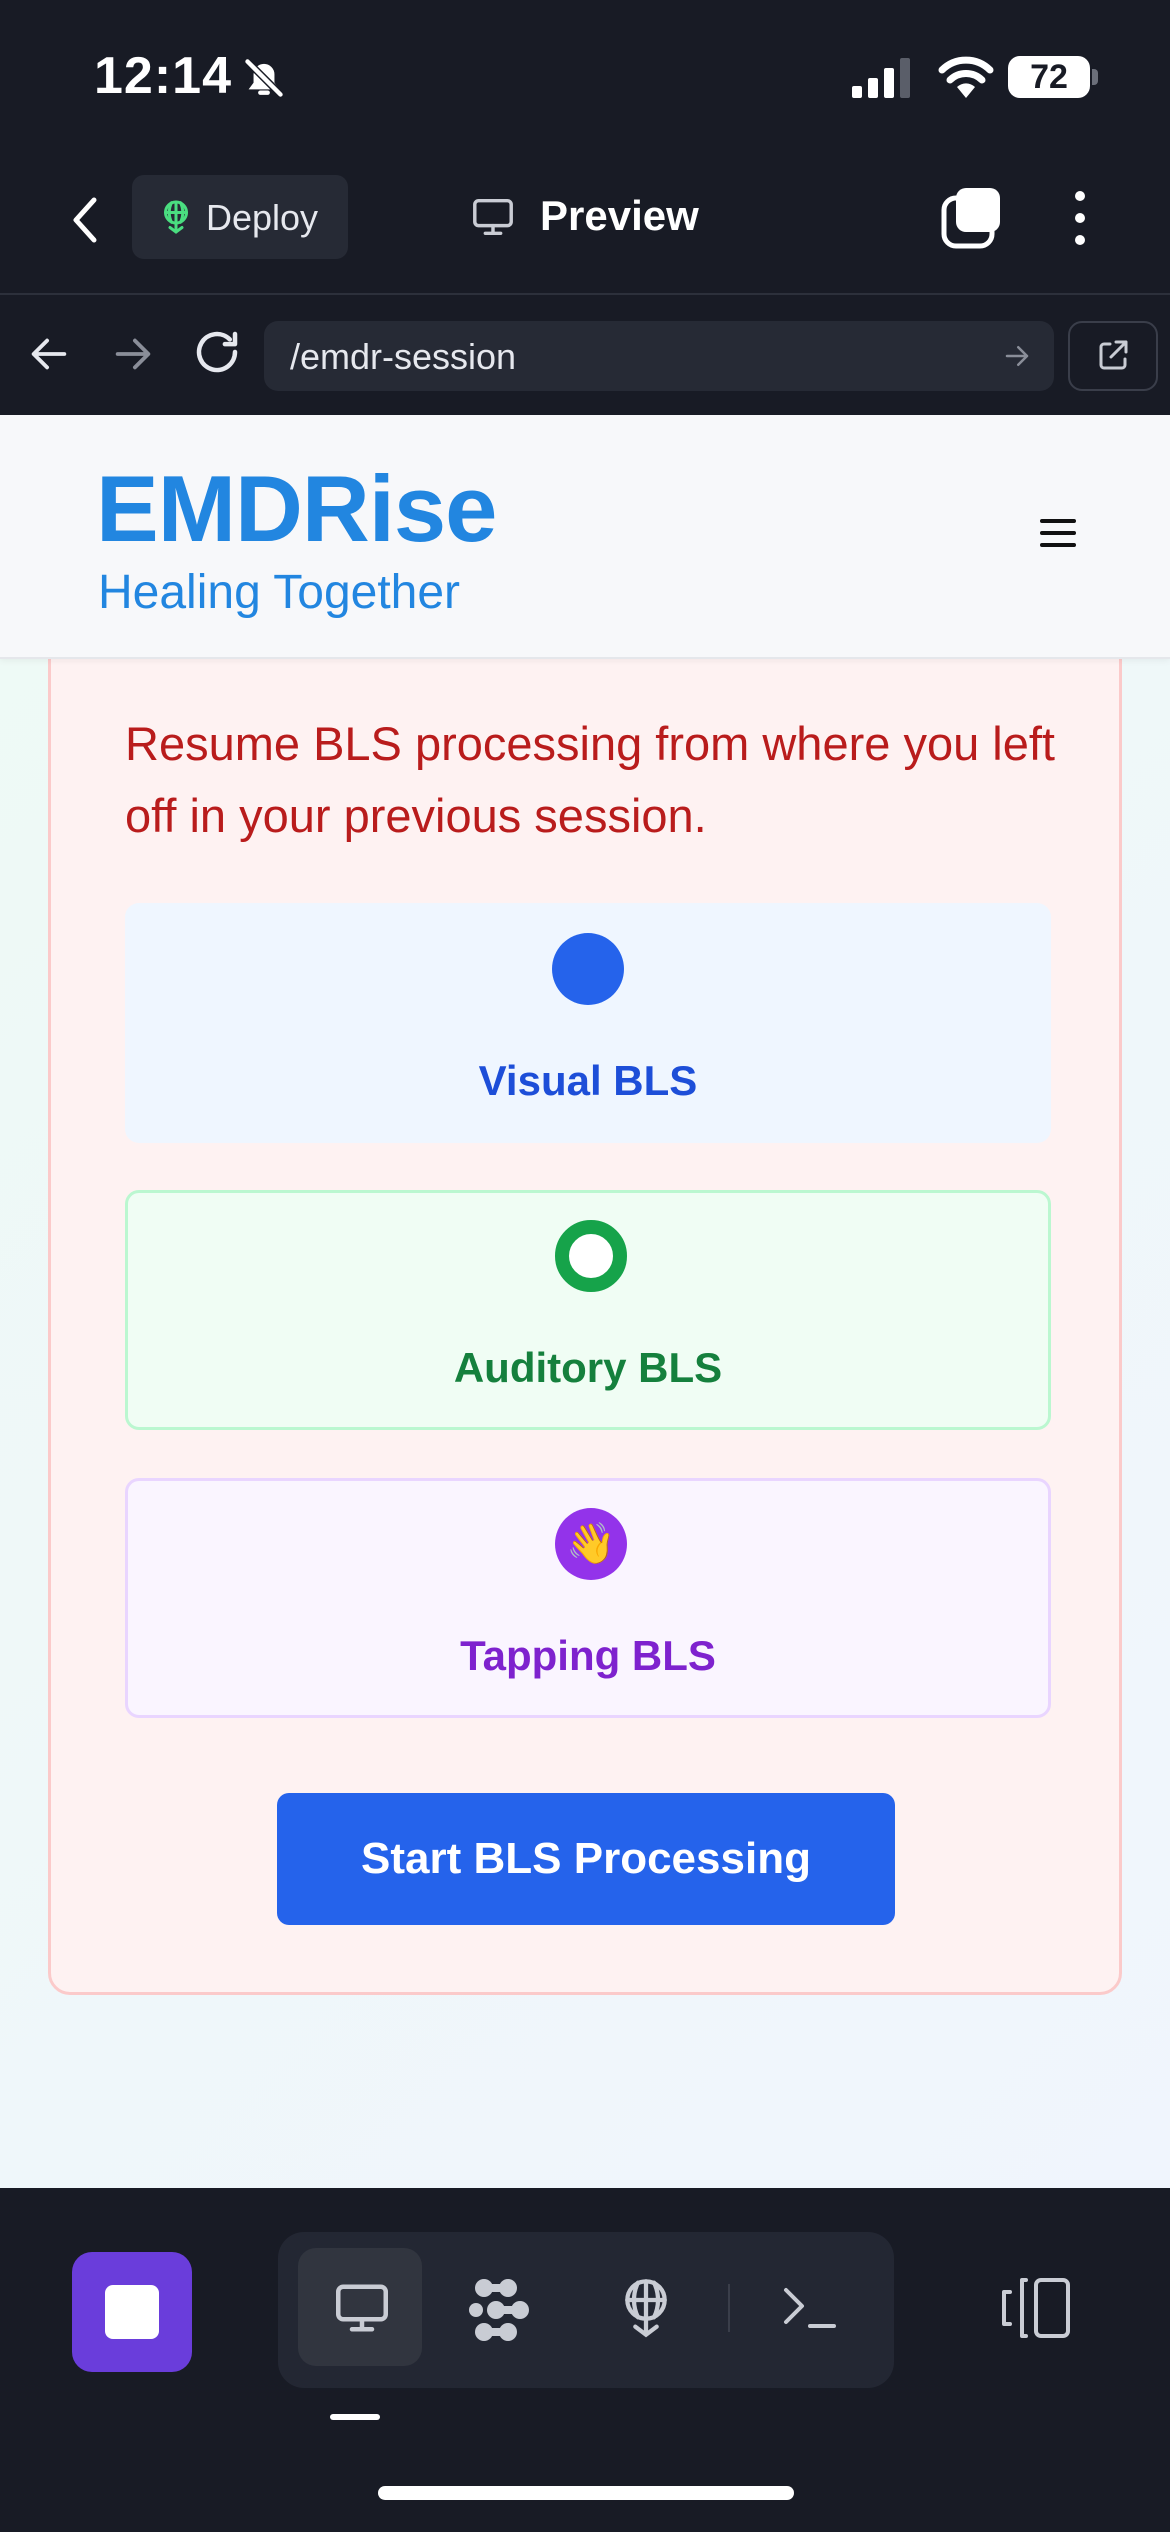 This screenshot has height=2532, width=1170. What do you see at coordinates (1113, 356) in the screenshot?
I see `external-link-icon` at bounding box center [1113, 356].